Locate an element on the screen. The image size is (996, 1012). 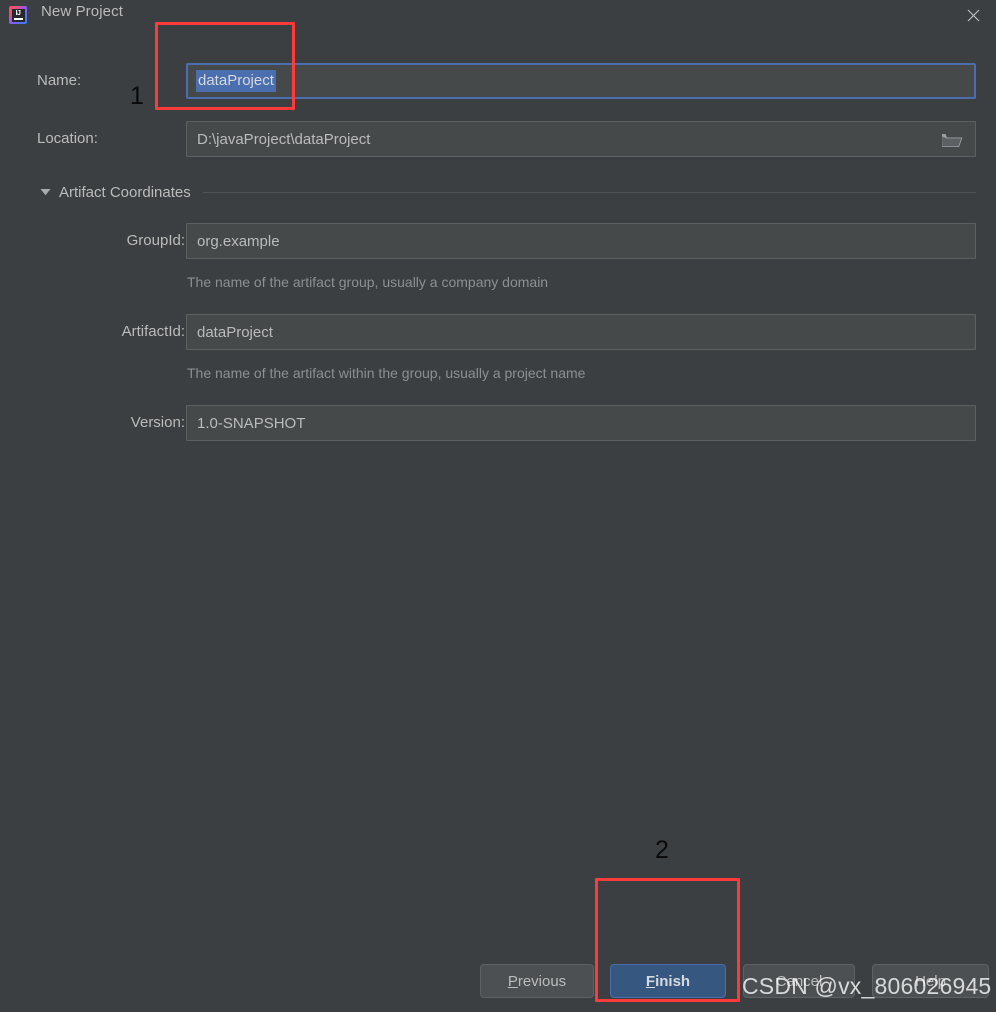
close-icon is located at coordinates (973, 15).